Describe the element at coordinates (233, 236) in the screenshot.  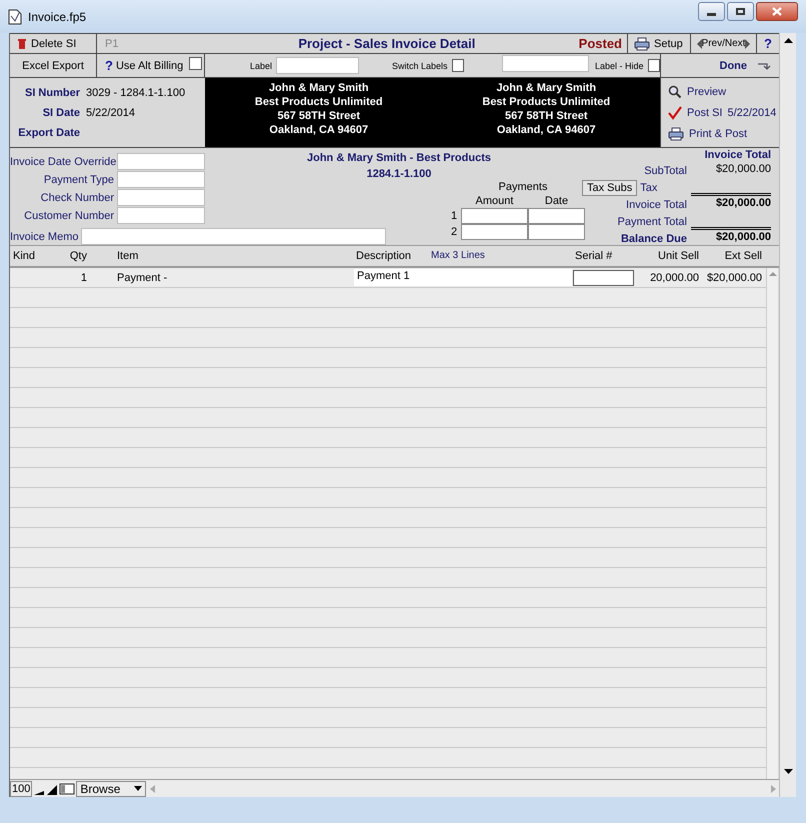
I see `memo-field` at that location.